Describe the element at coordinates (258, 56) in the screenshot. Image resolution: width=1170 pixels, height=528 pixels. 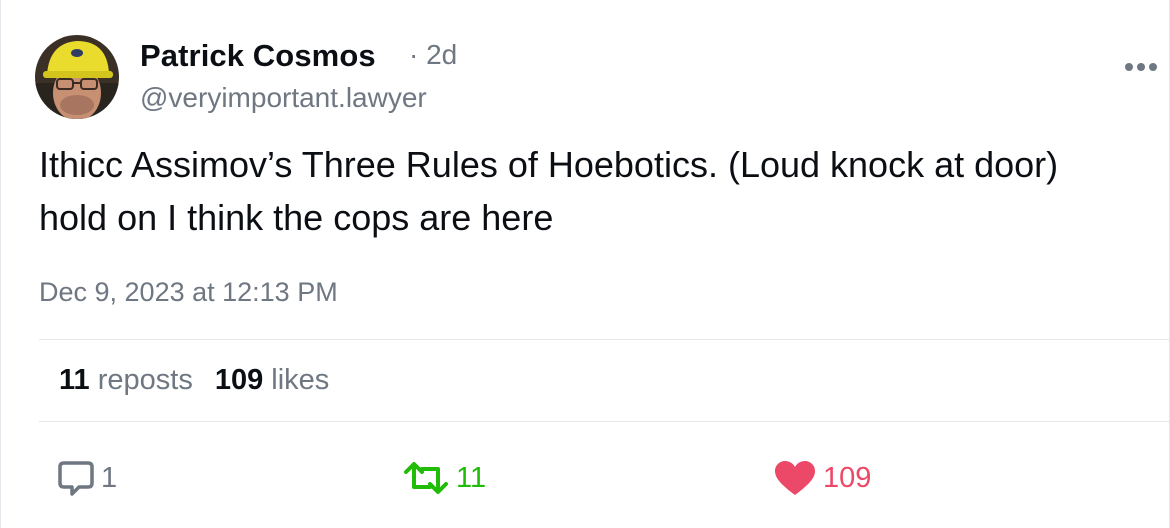
I see `author-display-name: Patrick Cosmos` at that location.